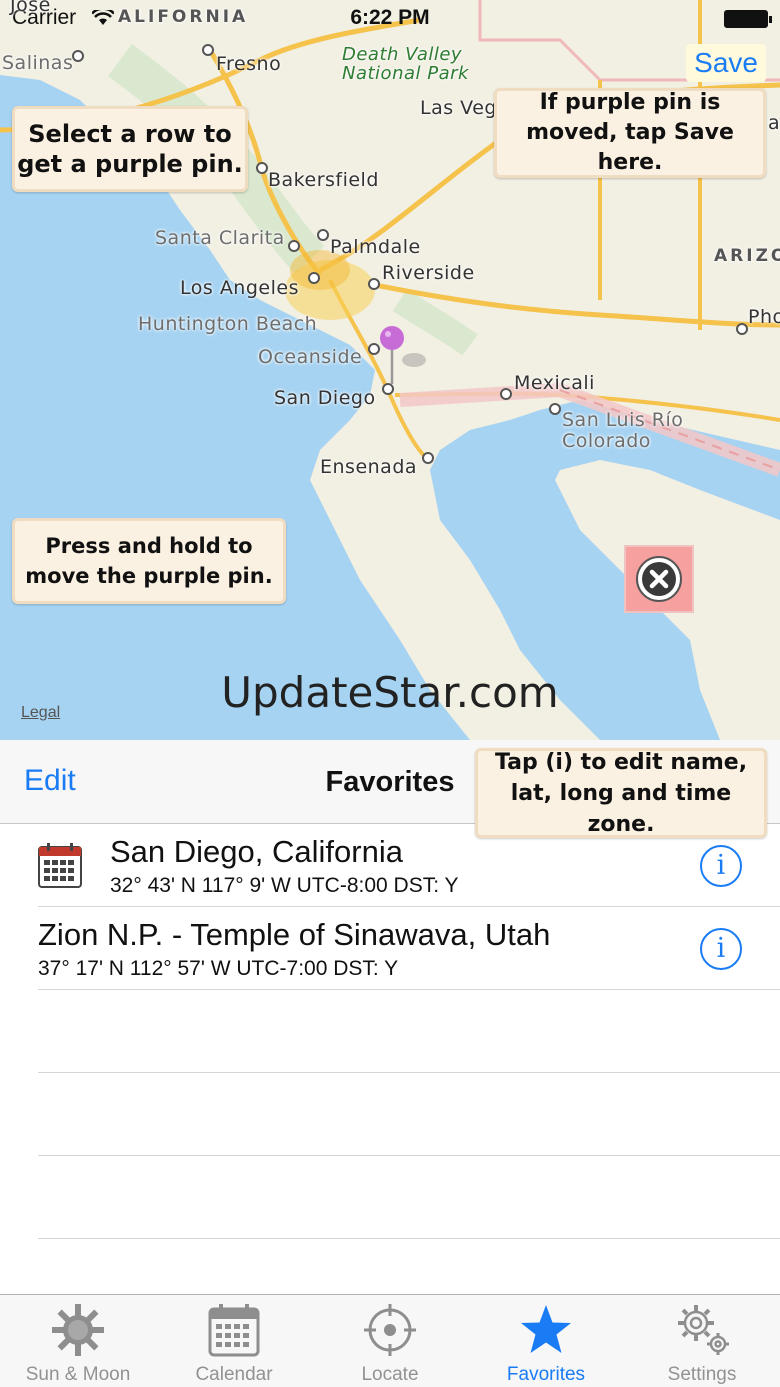 The width and height of the screenshot is (780, 1387). Describe the element at coordinates (369, 467) in the screenshot. I see `map-label-ensenada: Ensenada` at that location.